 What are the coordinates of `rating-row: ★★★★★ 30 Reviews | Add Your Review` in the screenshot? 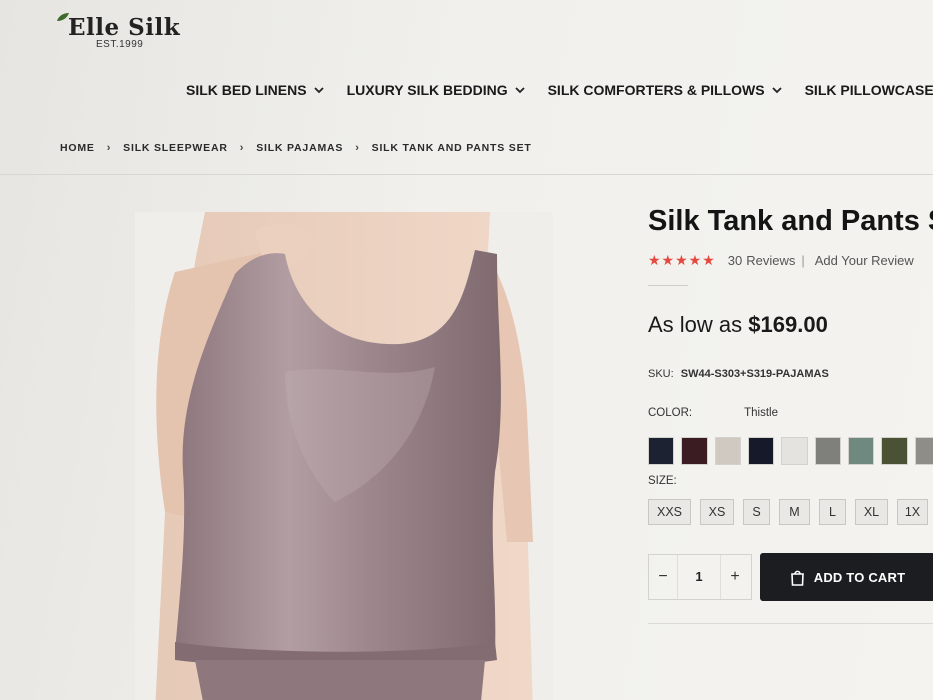 It's located at (790, 260).